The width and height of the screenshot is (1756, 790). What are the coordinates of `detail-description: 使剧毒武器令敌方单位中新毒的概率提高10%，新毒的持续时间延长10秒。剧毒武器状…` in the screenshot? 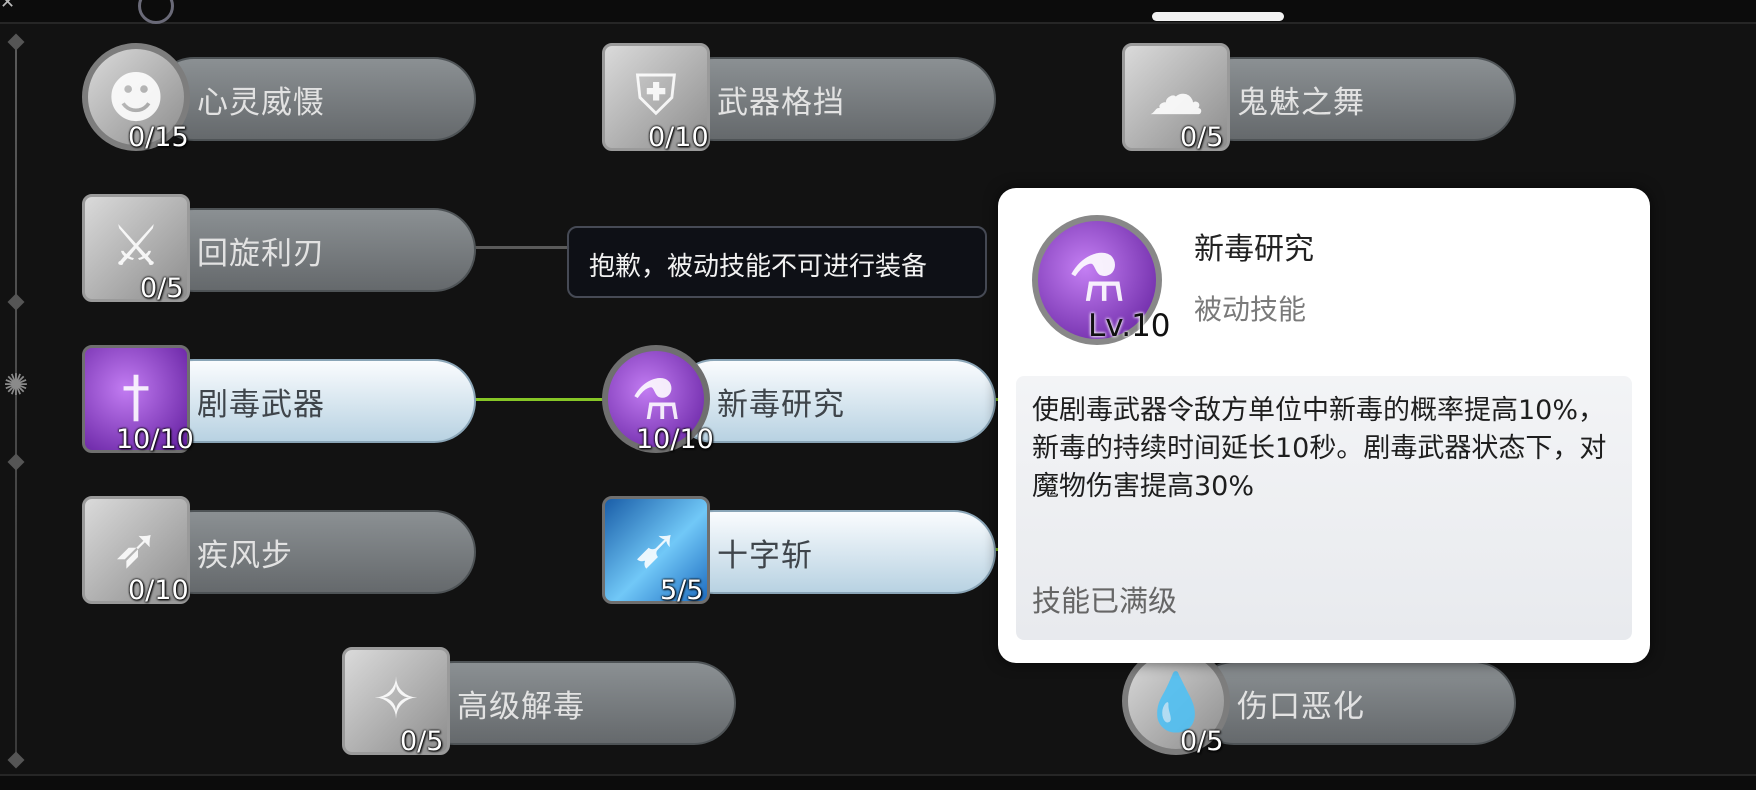 It's located at (1319, 448).